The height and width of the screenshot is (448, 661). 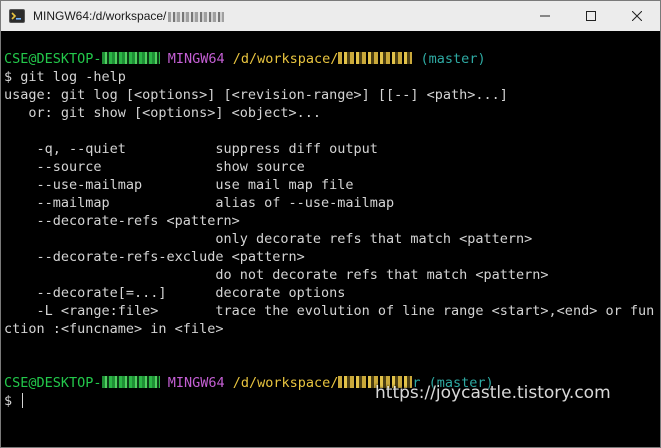 What do you see at coordinates (375, 58) in the screenshot?
I see `redacted-folder` at bounding box center [375, 58].